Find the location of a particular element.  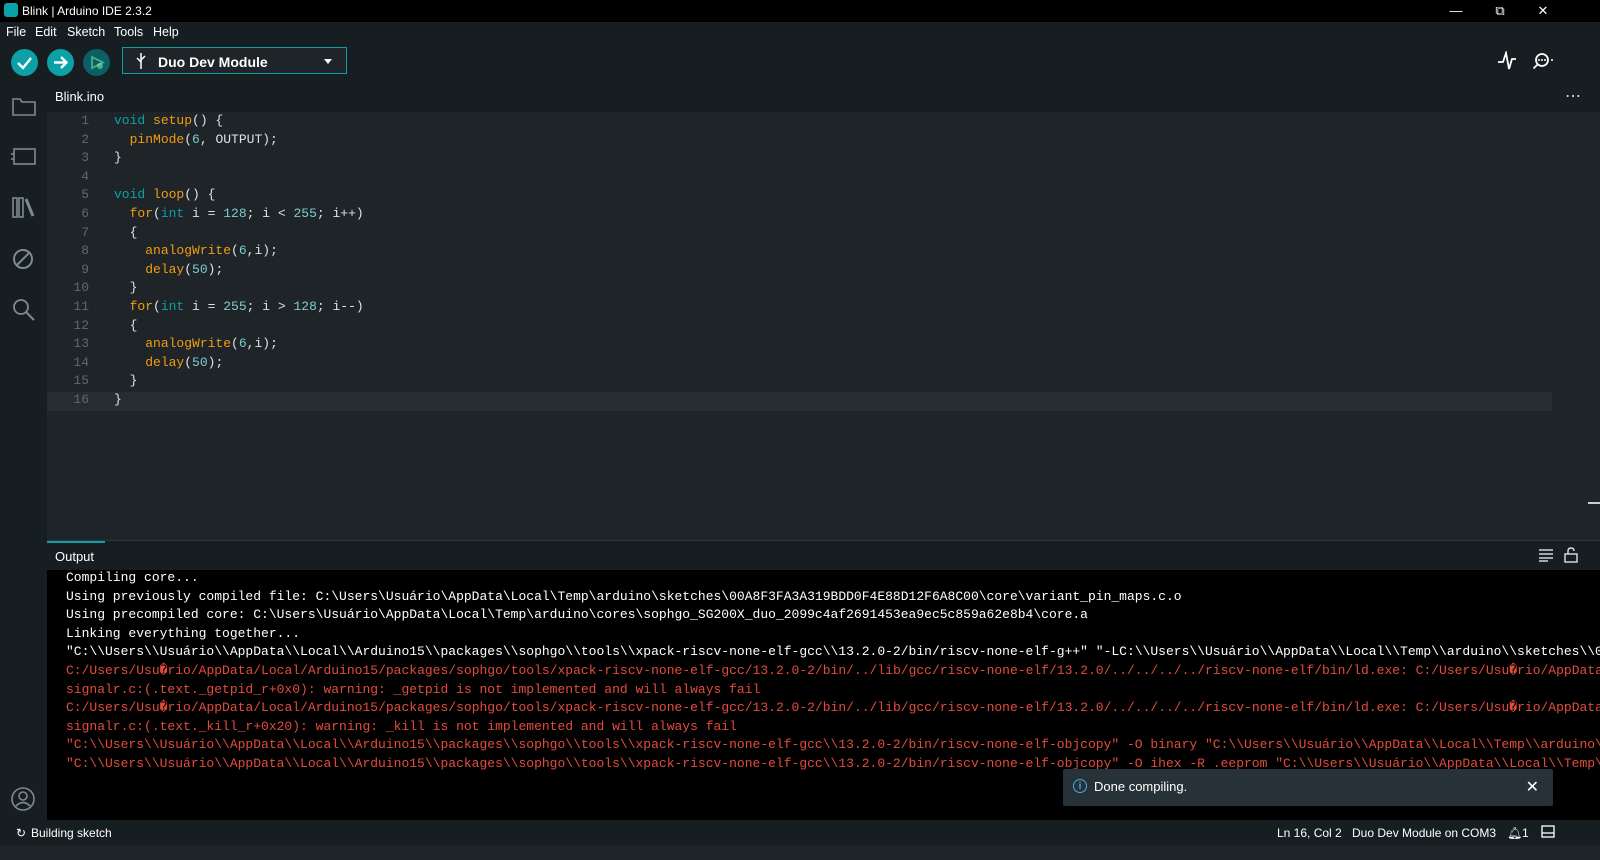

notification-count: 1 is located at coordinates (1525, 833).